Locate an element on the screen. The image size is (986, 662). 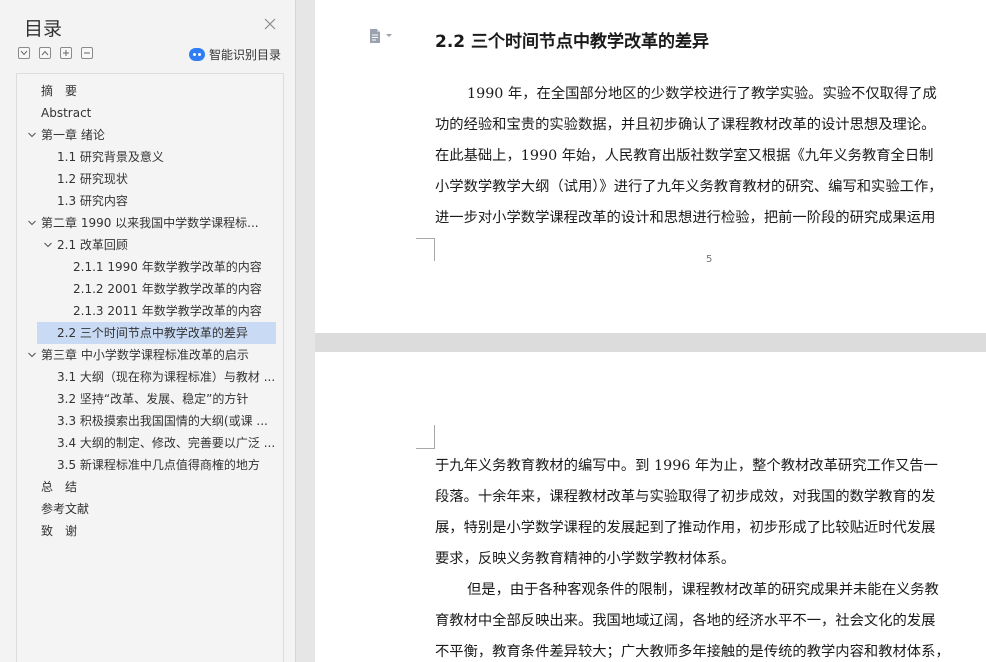
toc-item: 3.2 坚持“改革、发展、稳定”的方针 is located at coordinates (150, 399).